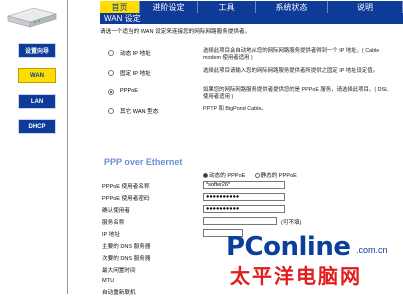  Describe the element at coordinates (126, 199) in the screenshot. I see `field-label: PPPoE 使用者密码` at that location.